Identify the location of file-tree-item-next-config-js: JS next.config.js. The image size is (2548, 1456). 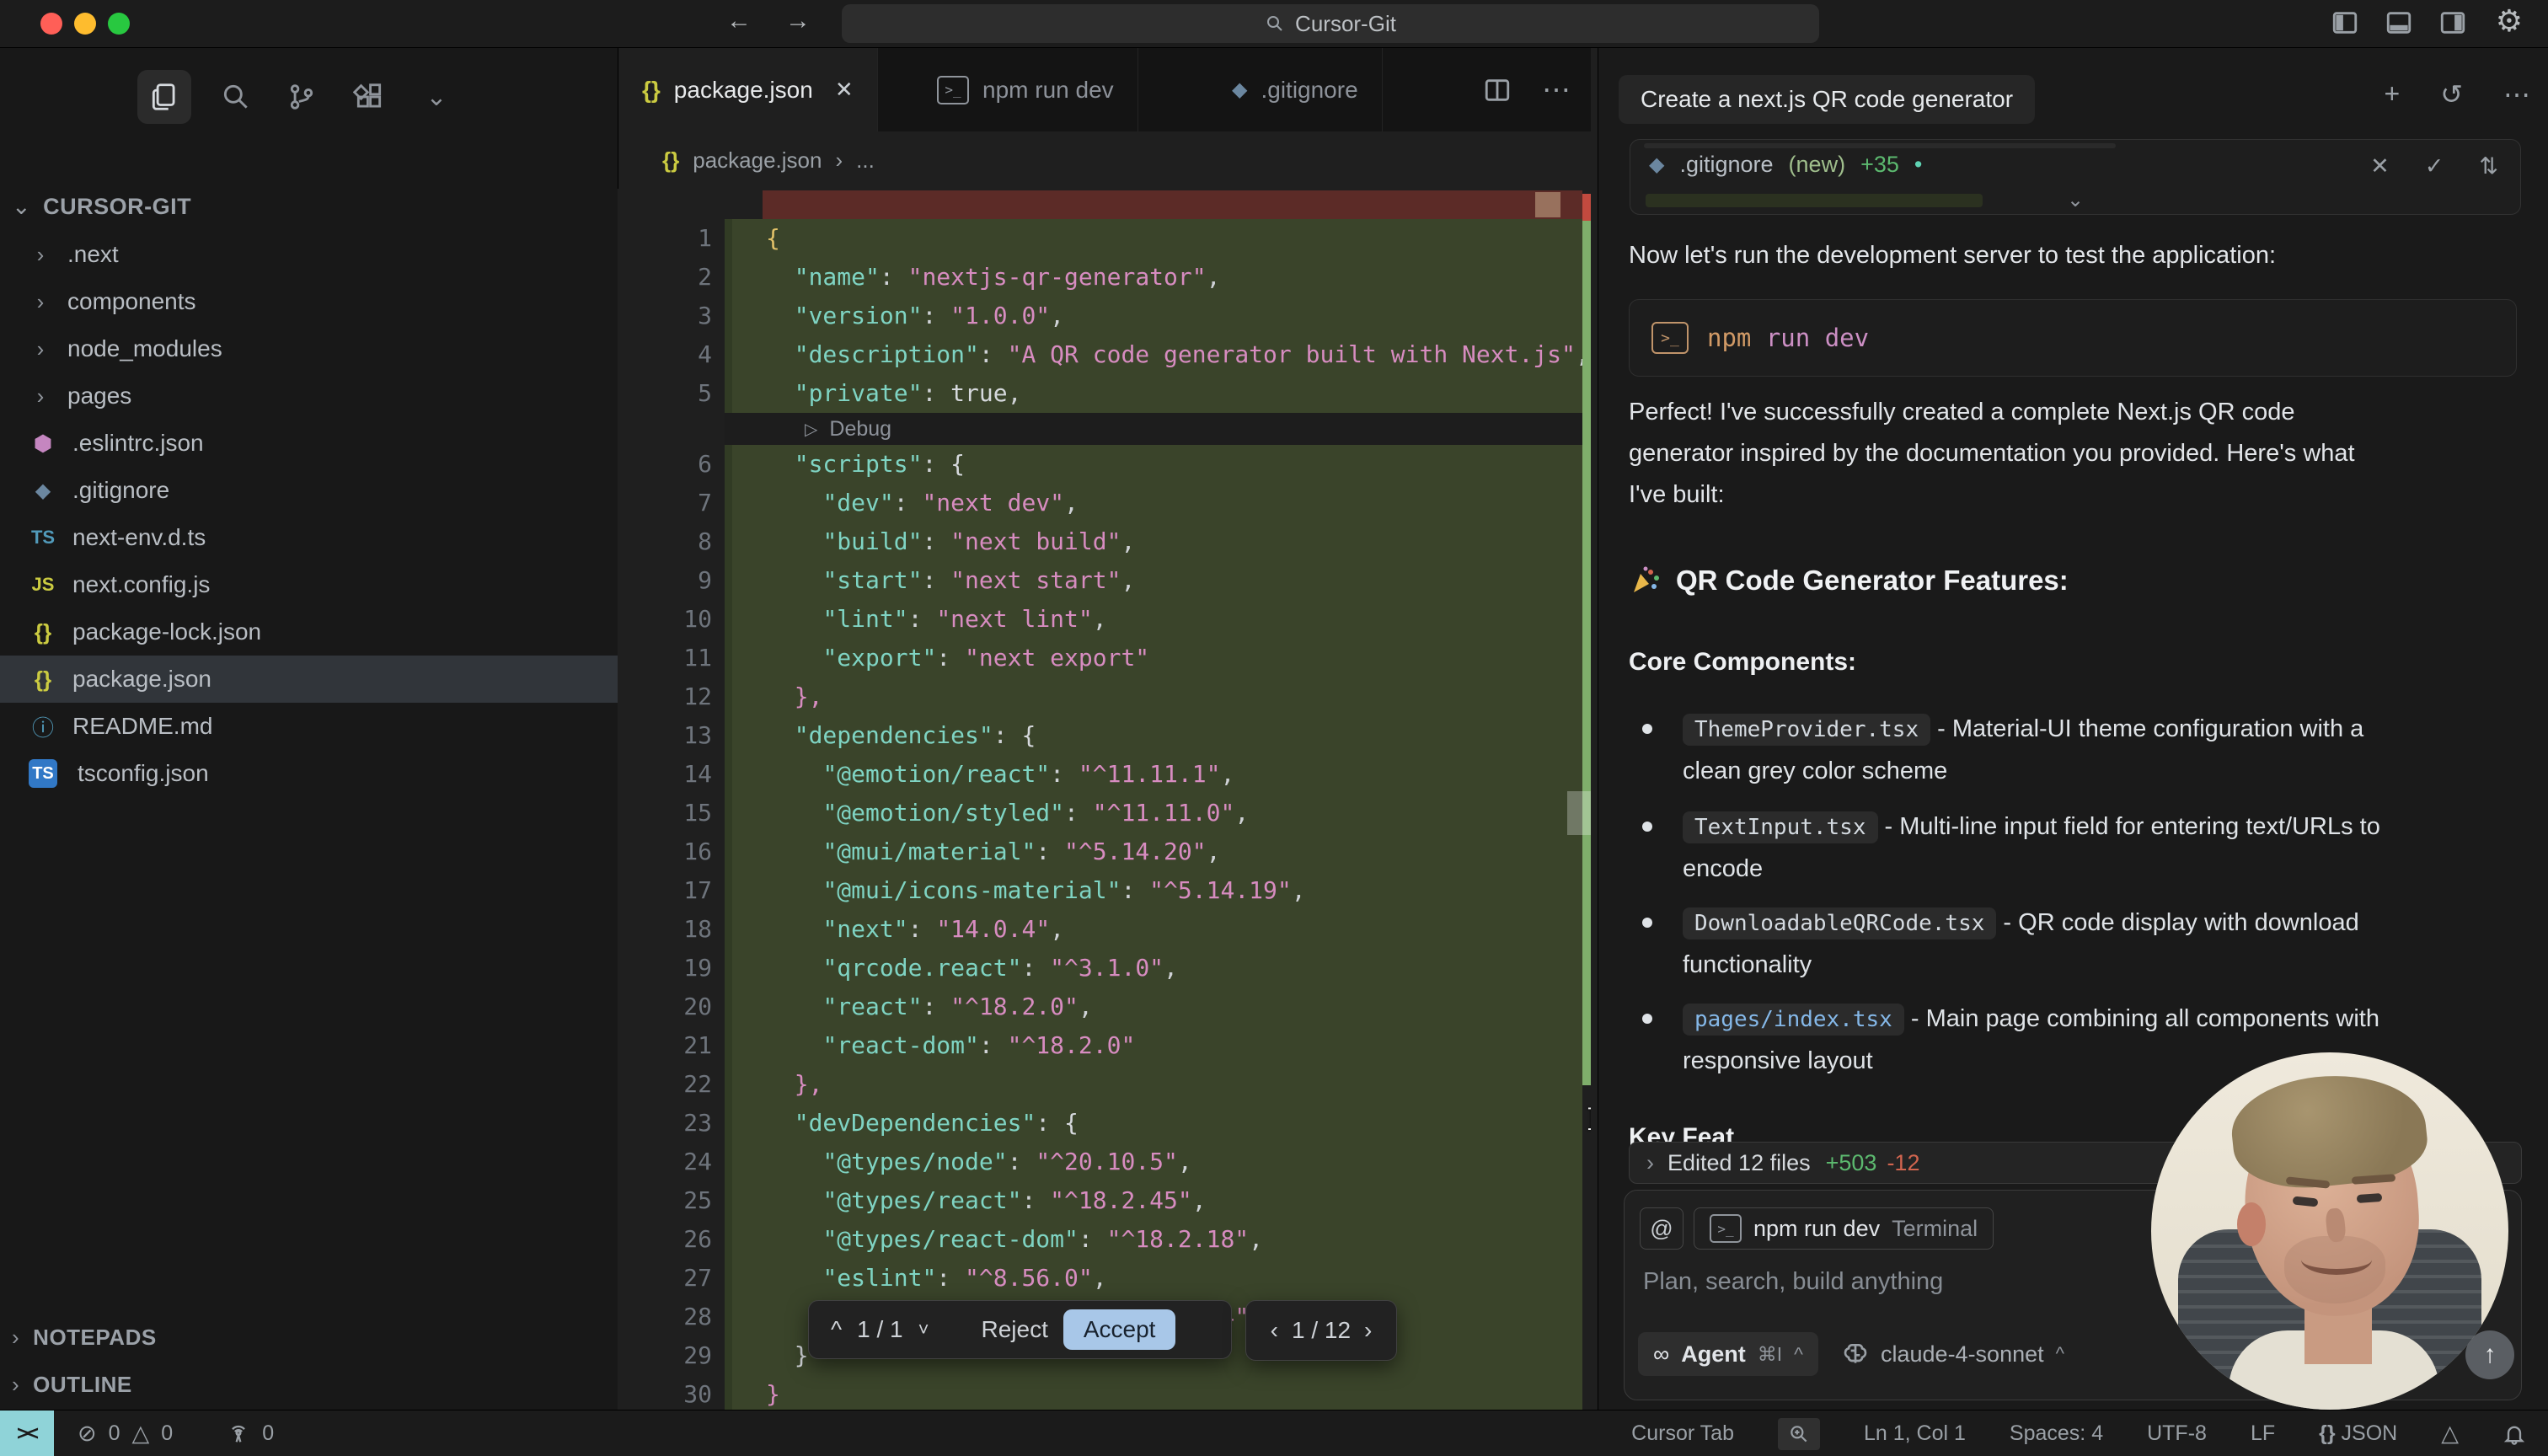
(309, 584).